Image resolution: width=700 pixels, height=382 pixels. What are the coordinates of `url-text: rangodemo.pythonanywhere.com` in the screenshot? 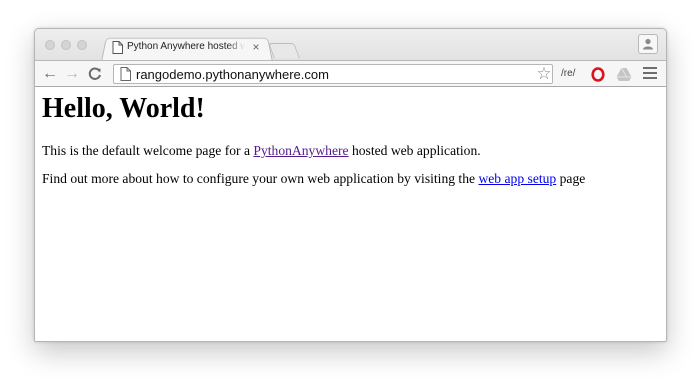 It's located at (232, 74).